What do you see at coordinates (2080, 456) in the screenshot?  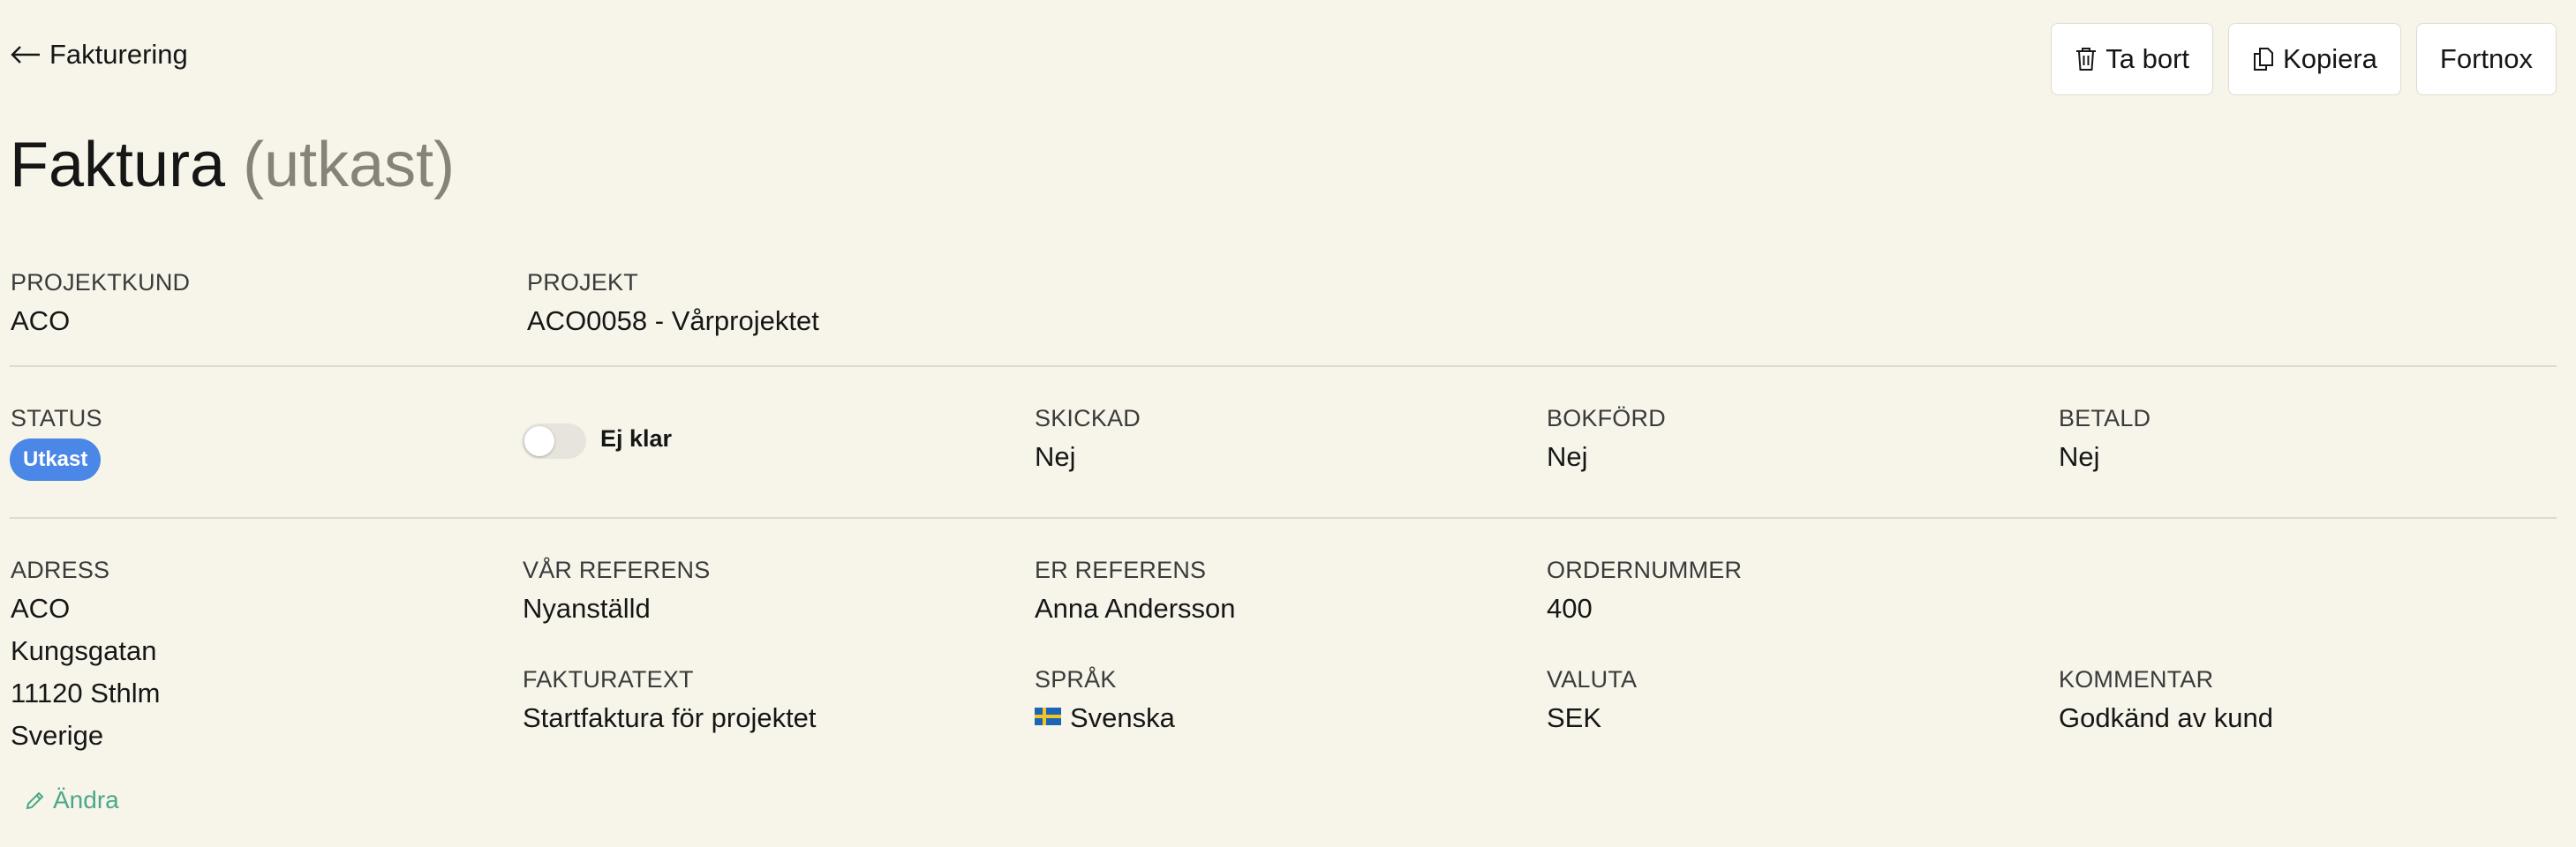 I see `paid-value: Nej` at bounding box center [2080, 456].